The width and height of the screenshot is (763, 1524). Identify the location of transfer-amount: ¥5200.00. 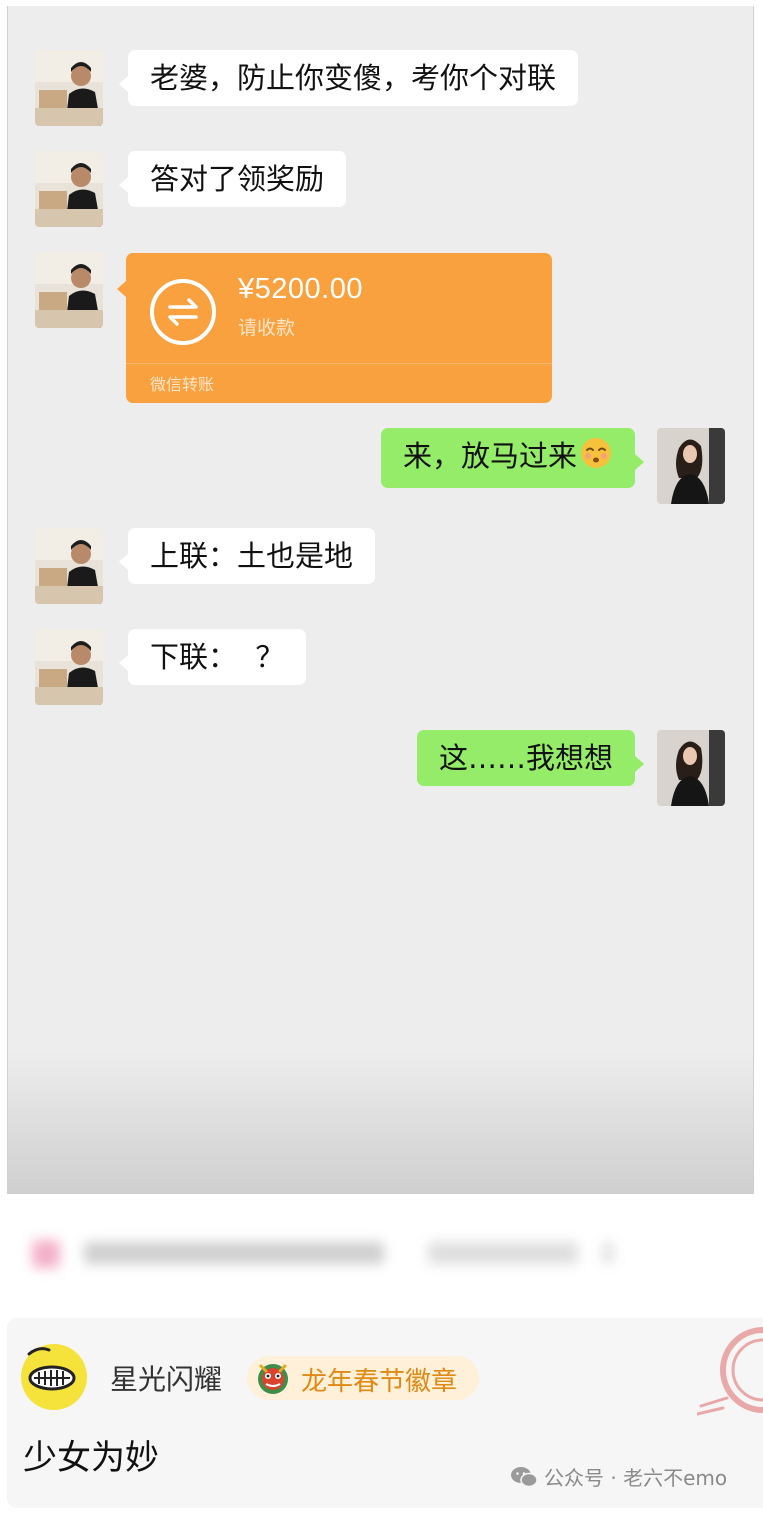
(300, 289).